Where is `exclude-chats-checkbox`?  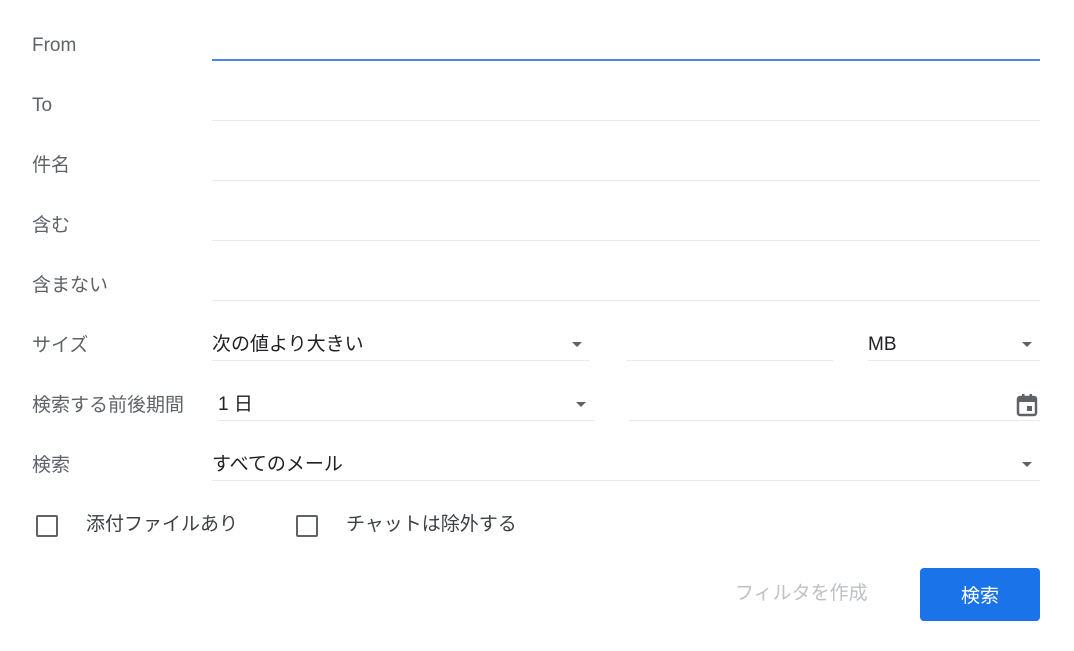
exclude-chats-checkbox is located at coordinates (307, 526).